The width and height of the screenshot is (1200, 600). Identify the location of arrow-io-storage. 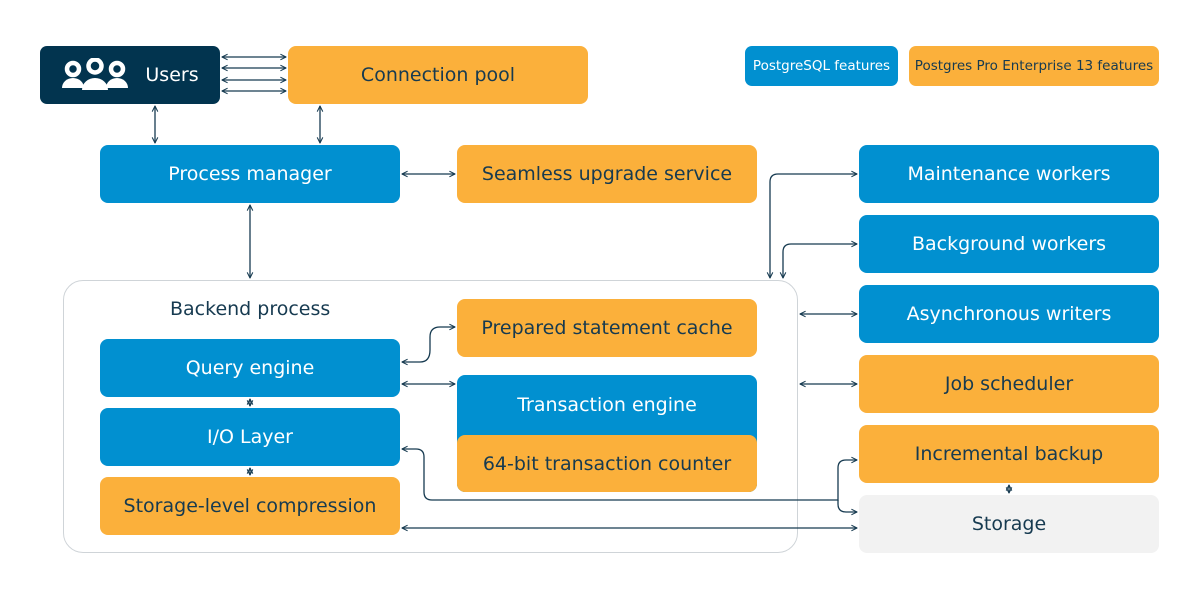
(847, 506).